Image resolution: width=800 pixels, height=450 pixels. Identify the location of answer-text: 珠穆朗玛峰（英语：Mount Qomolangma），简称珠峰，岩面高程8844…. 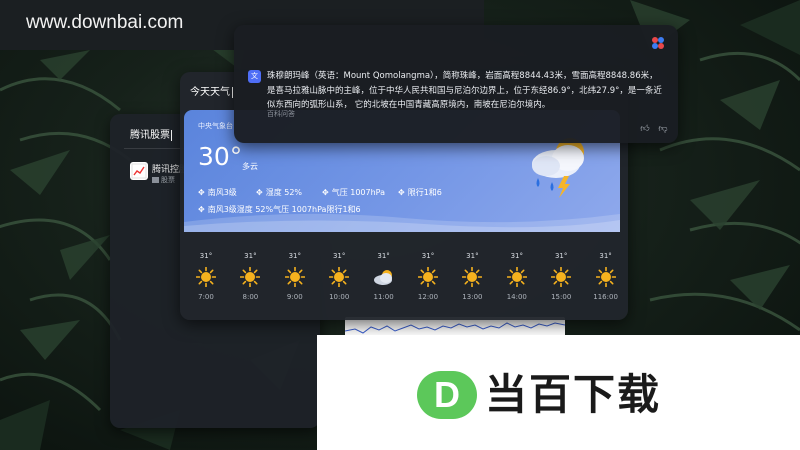
(464, 90).